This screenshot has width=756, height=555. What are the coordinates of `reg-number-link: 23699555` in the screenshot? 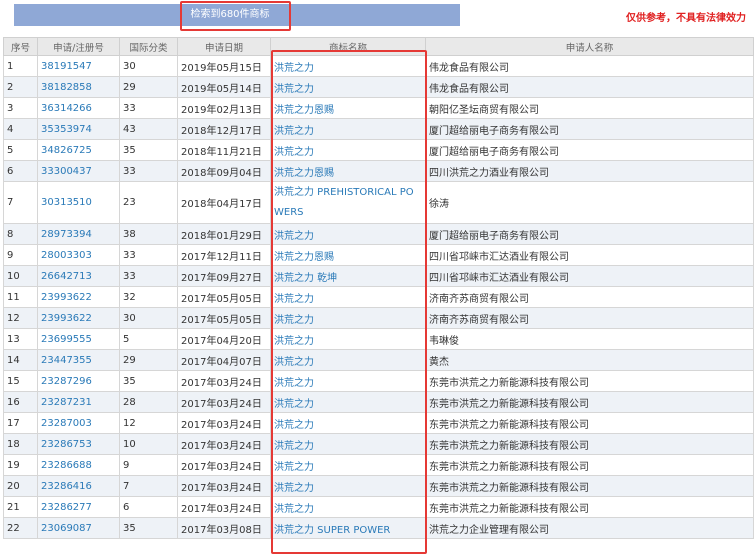 It's located at (78, 339).